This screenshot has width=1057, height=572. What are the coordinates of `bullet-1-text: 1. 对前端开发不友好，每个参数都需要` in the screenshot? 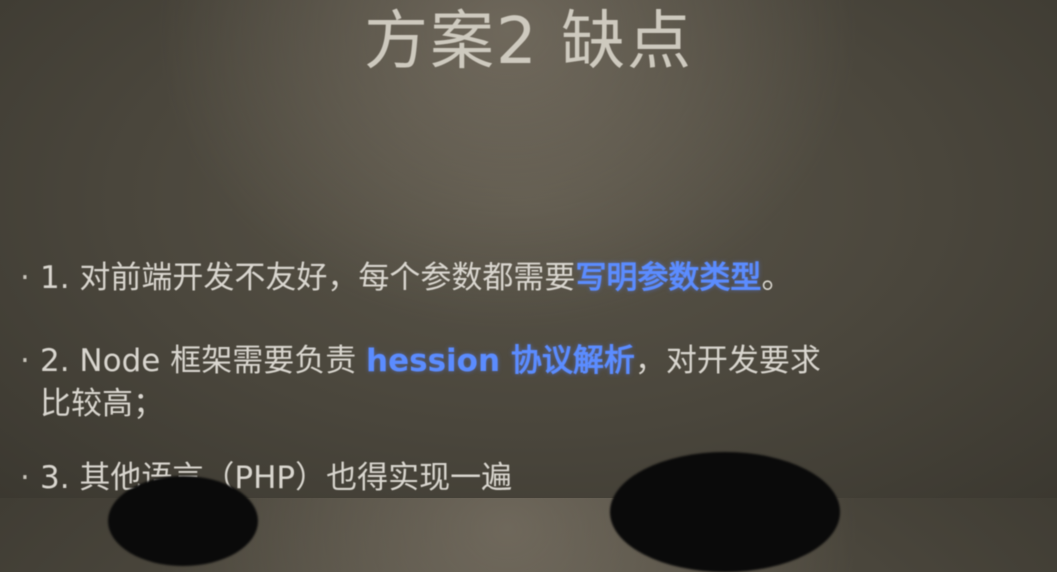 It's located at (308, 278).